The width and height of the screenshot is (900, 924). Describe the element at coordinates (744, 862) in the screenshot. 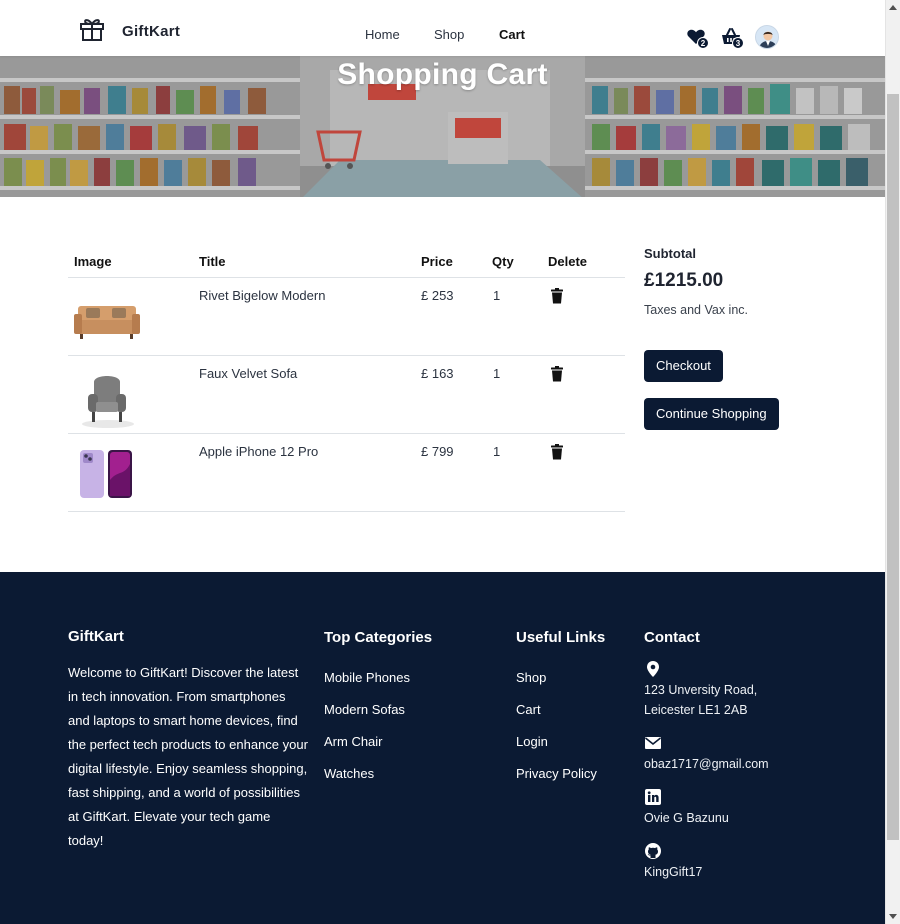

I see `contact-github: KingGift17` at that location.